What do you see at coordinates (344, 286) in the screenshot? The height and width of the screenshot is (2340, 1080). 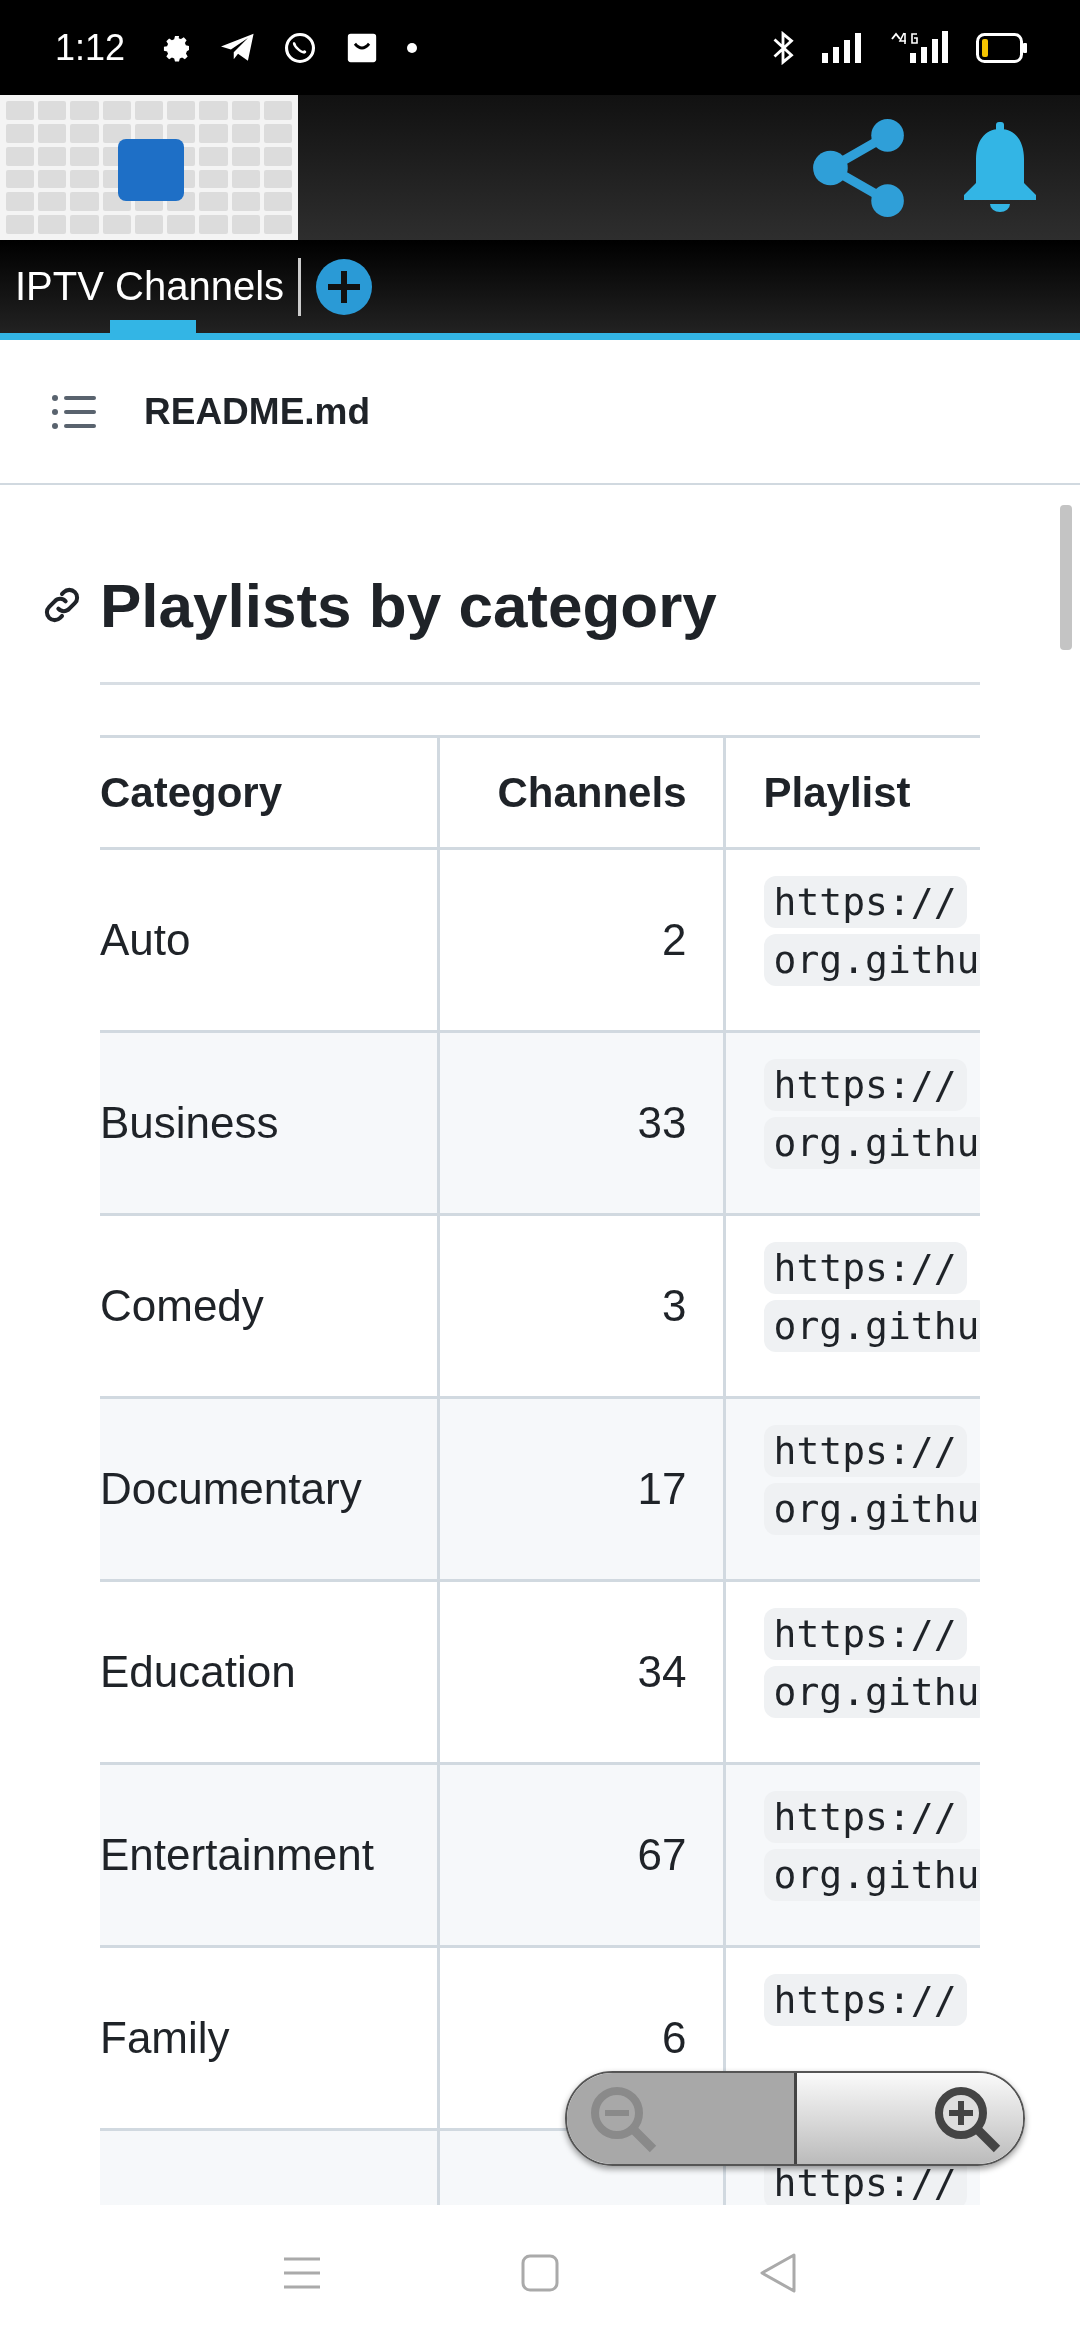 I see `add-tab-icon` at bounding box center [344, 286].